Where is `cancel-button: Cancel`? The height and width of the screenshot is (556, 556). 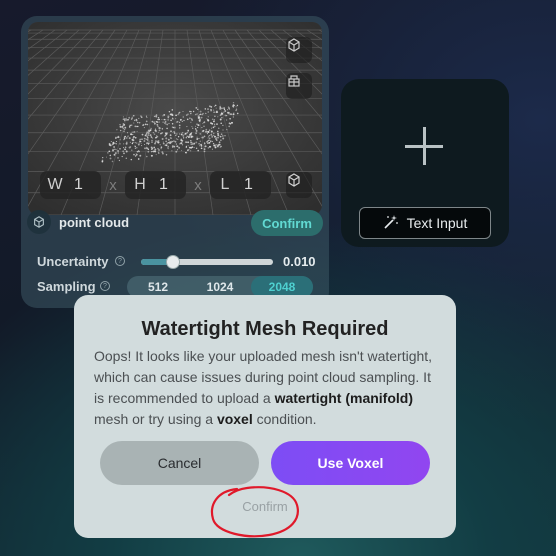
cancel-button: Cancel is located at coordinates (179, 463).